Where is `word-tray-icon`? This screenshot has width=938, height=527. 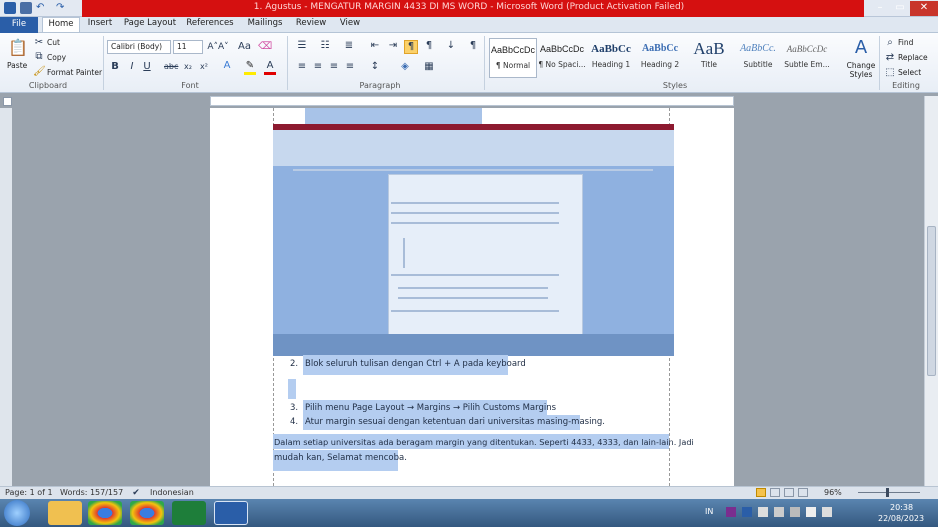 word-tray-icon is located at coordinates (747, 512).